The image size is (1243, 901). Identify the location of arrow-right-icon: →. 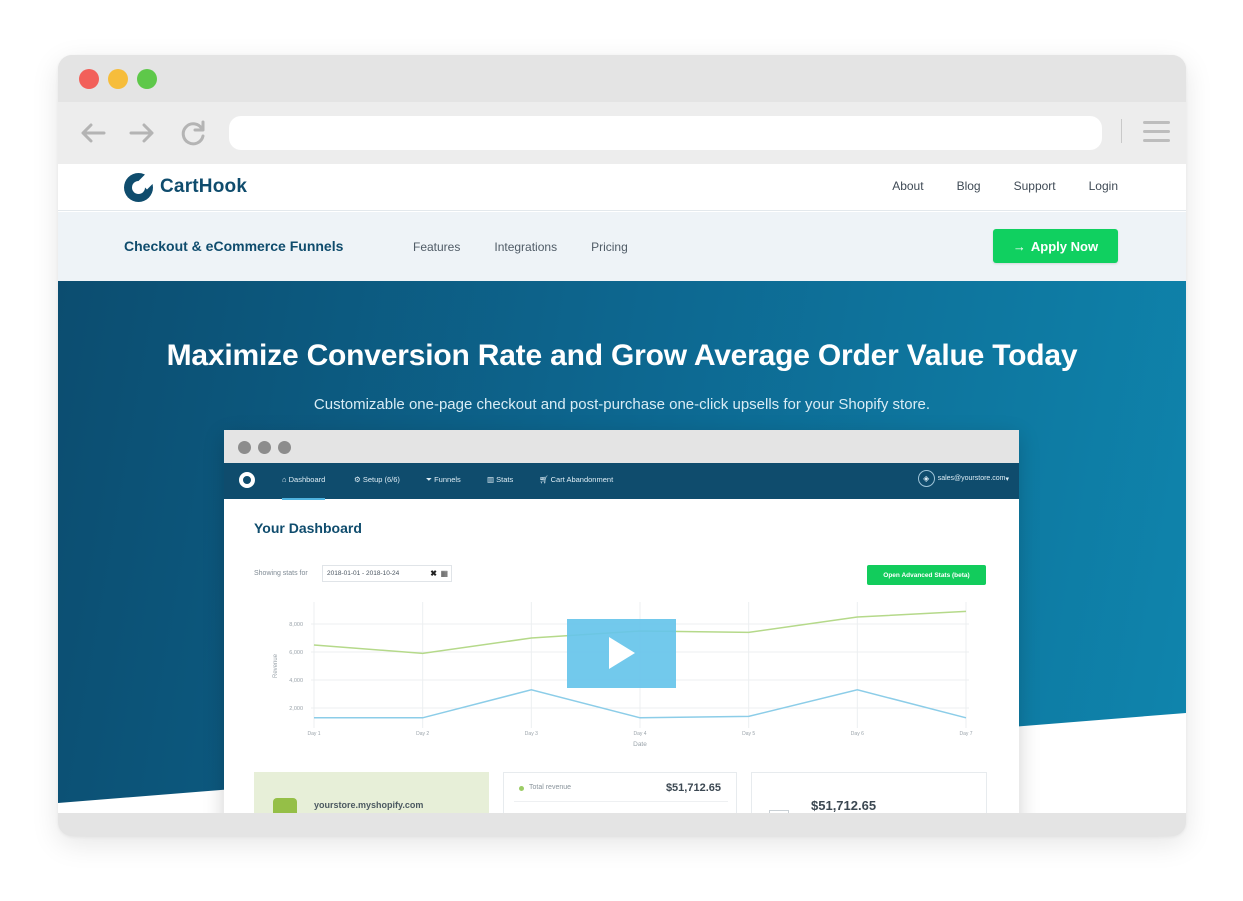
(1019, 246).